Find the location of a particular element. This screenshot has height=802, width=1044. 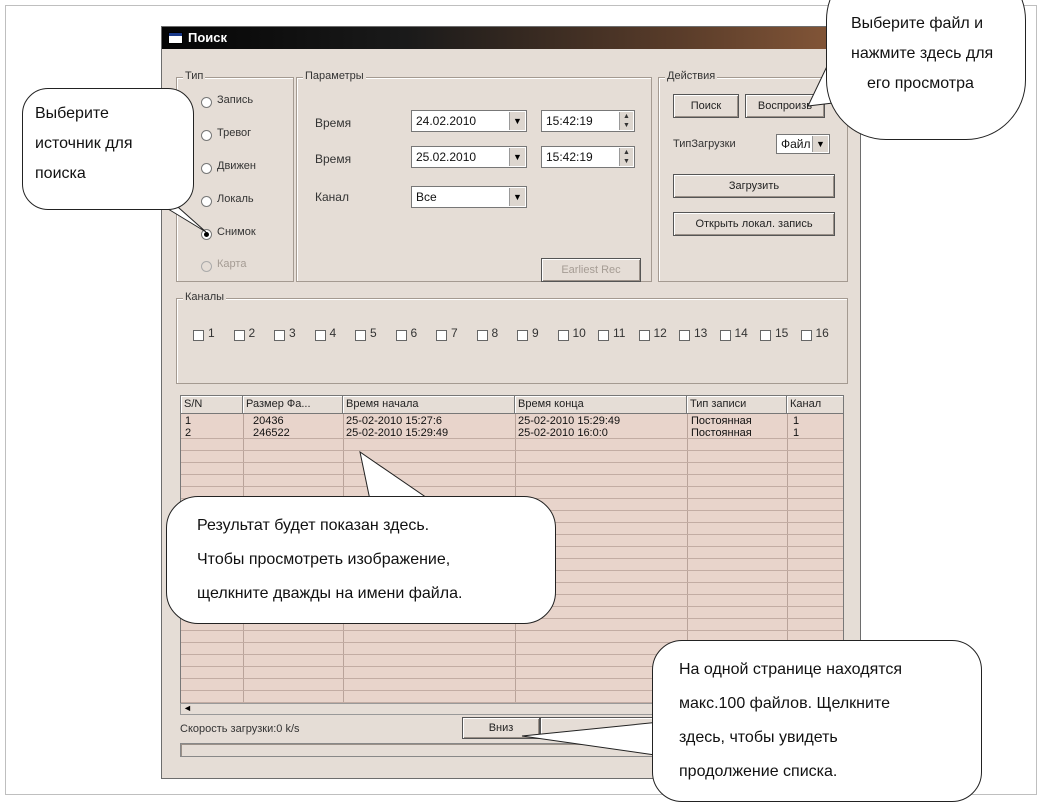

callout-source-line-3: поиска is located at coordinates (60, 173).